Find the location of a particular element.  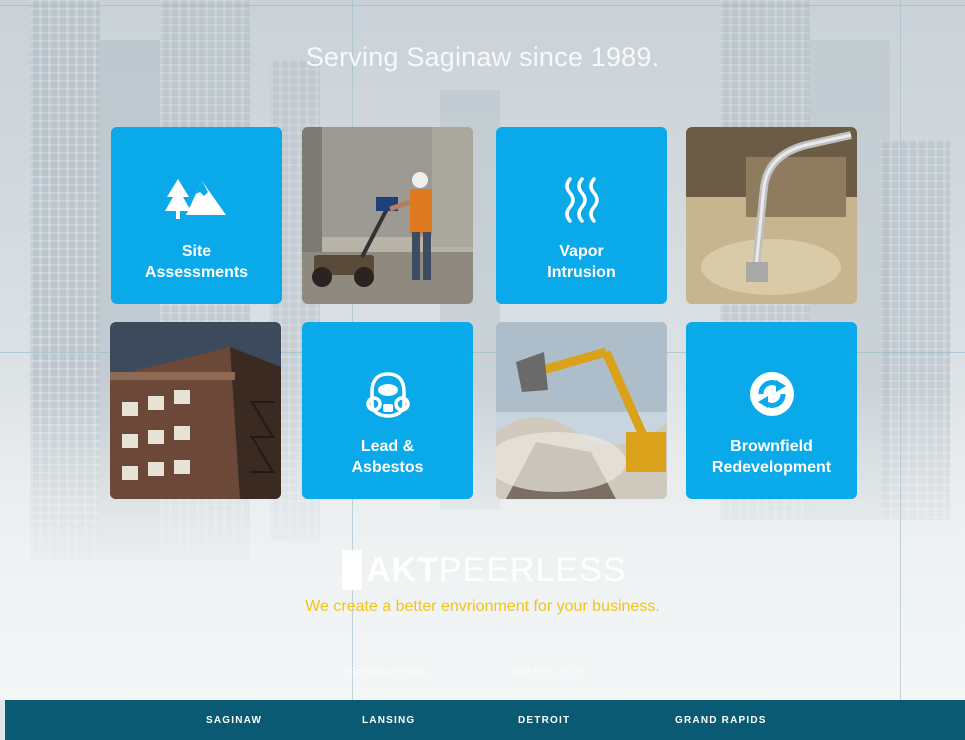

footer-link-saginaw: SAGINAW is located at coordinates (234, 720).